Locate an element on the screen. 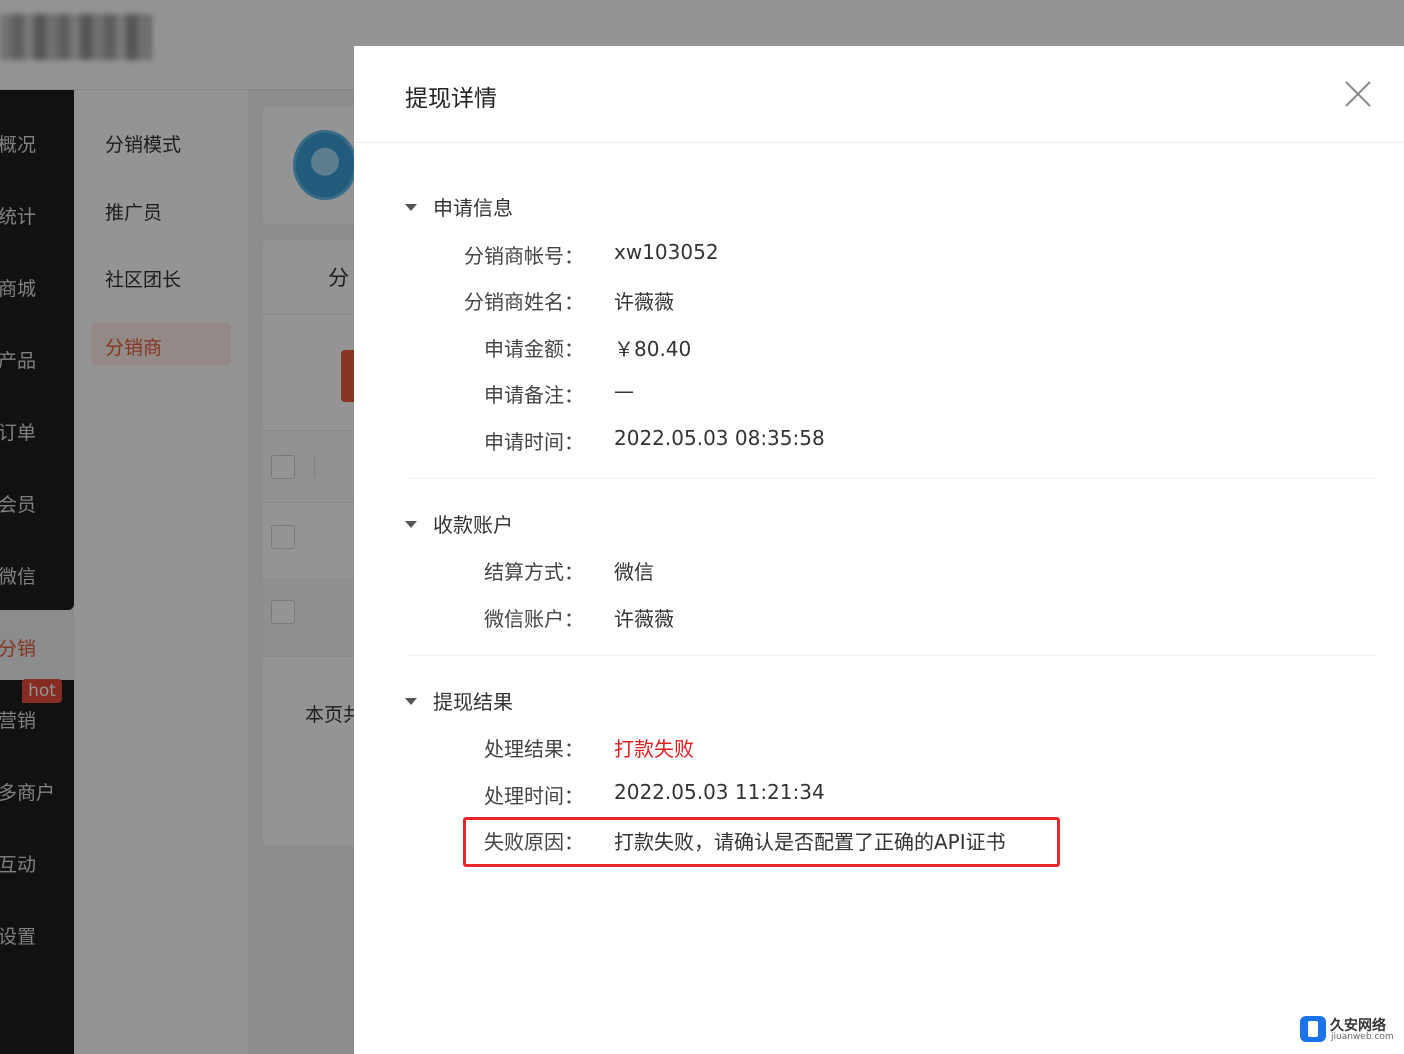  failure-reason-highlight is located at coordinates (761, 842).